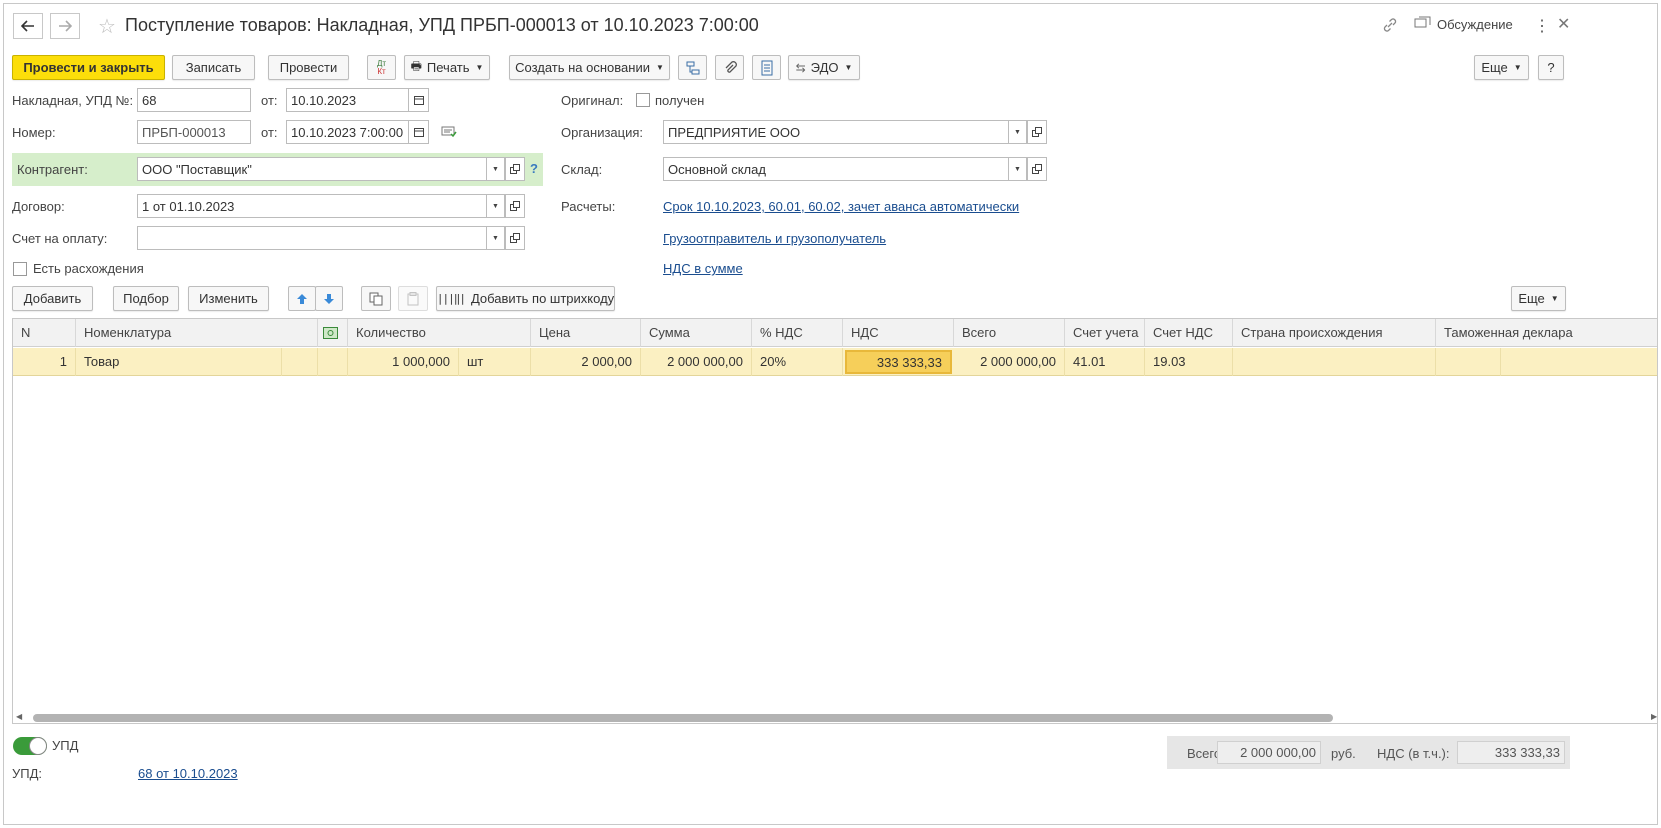 This screenshot has height=828, width=1661. Describe the element at coordinates (800, 67) in the screenshot. I see `edo-icon: ⇆` at that location.